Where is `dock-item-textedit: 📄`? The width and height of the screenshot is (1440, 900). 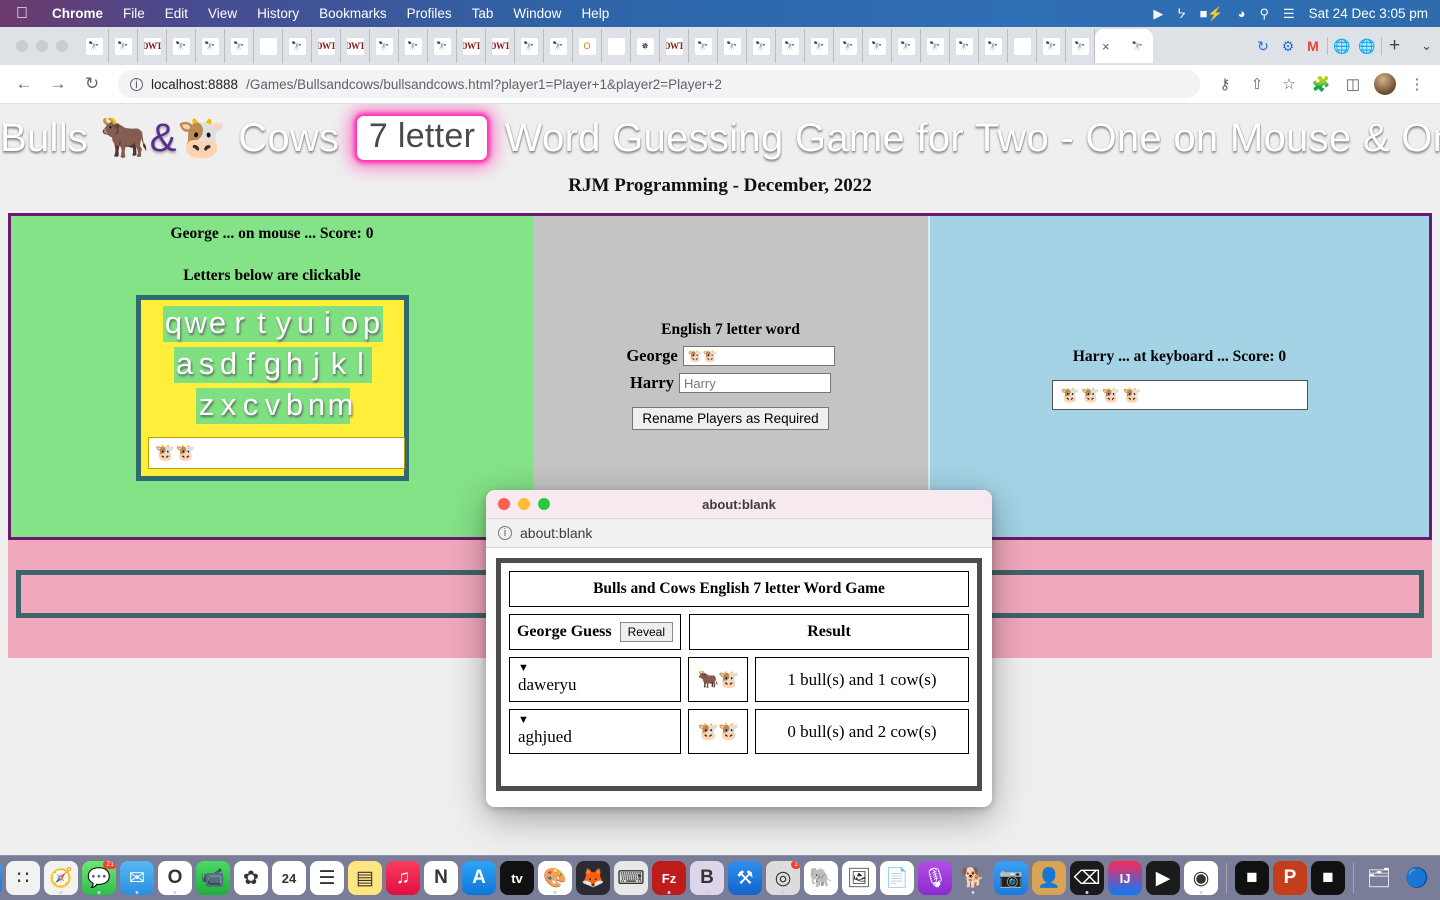
dock-item-textedit: 📄 is located at coordinates (897, 878).